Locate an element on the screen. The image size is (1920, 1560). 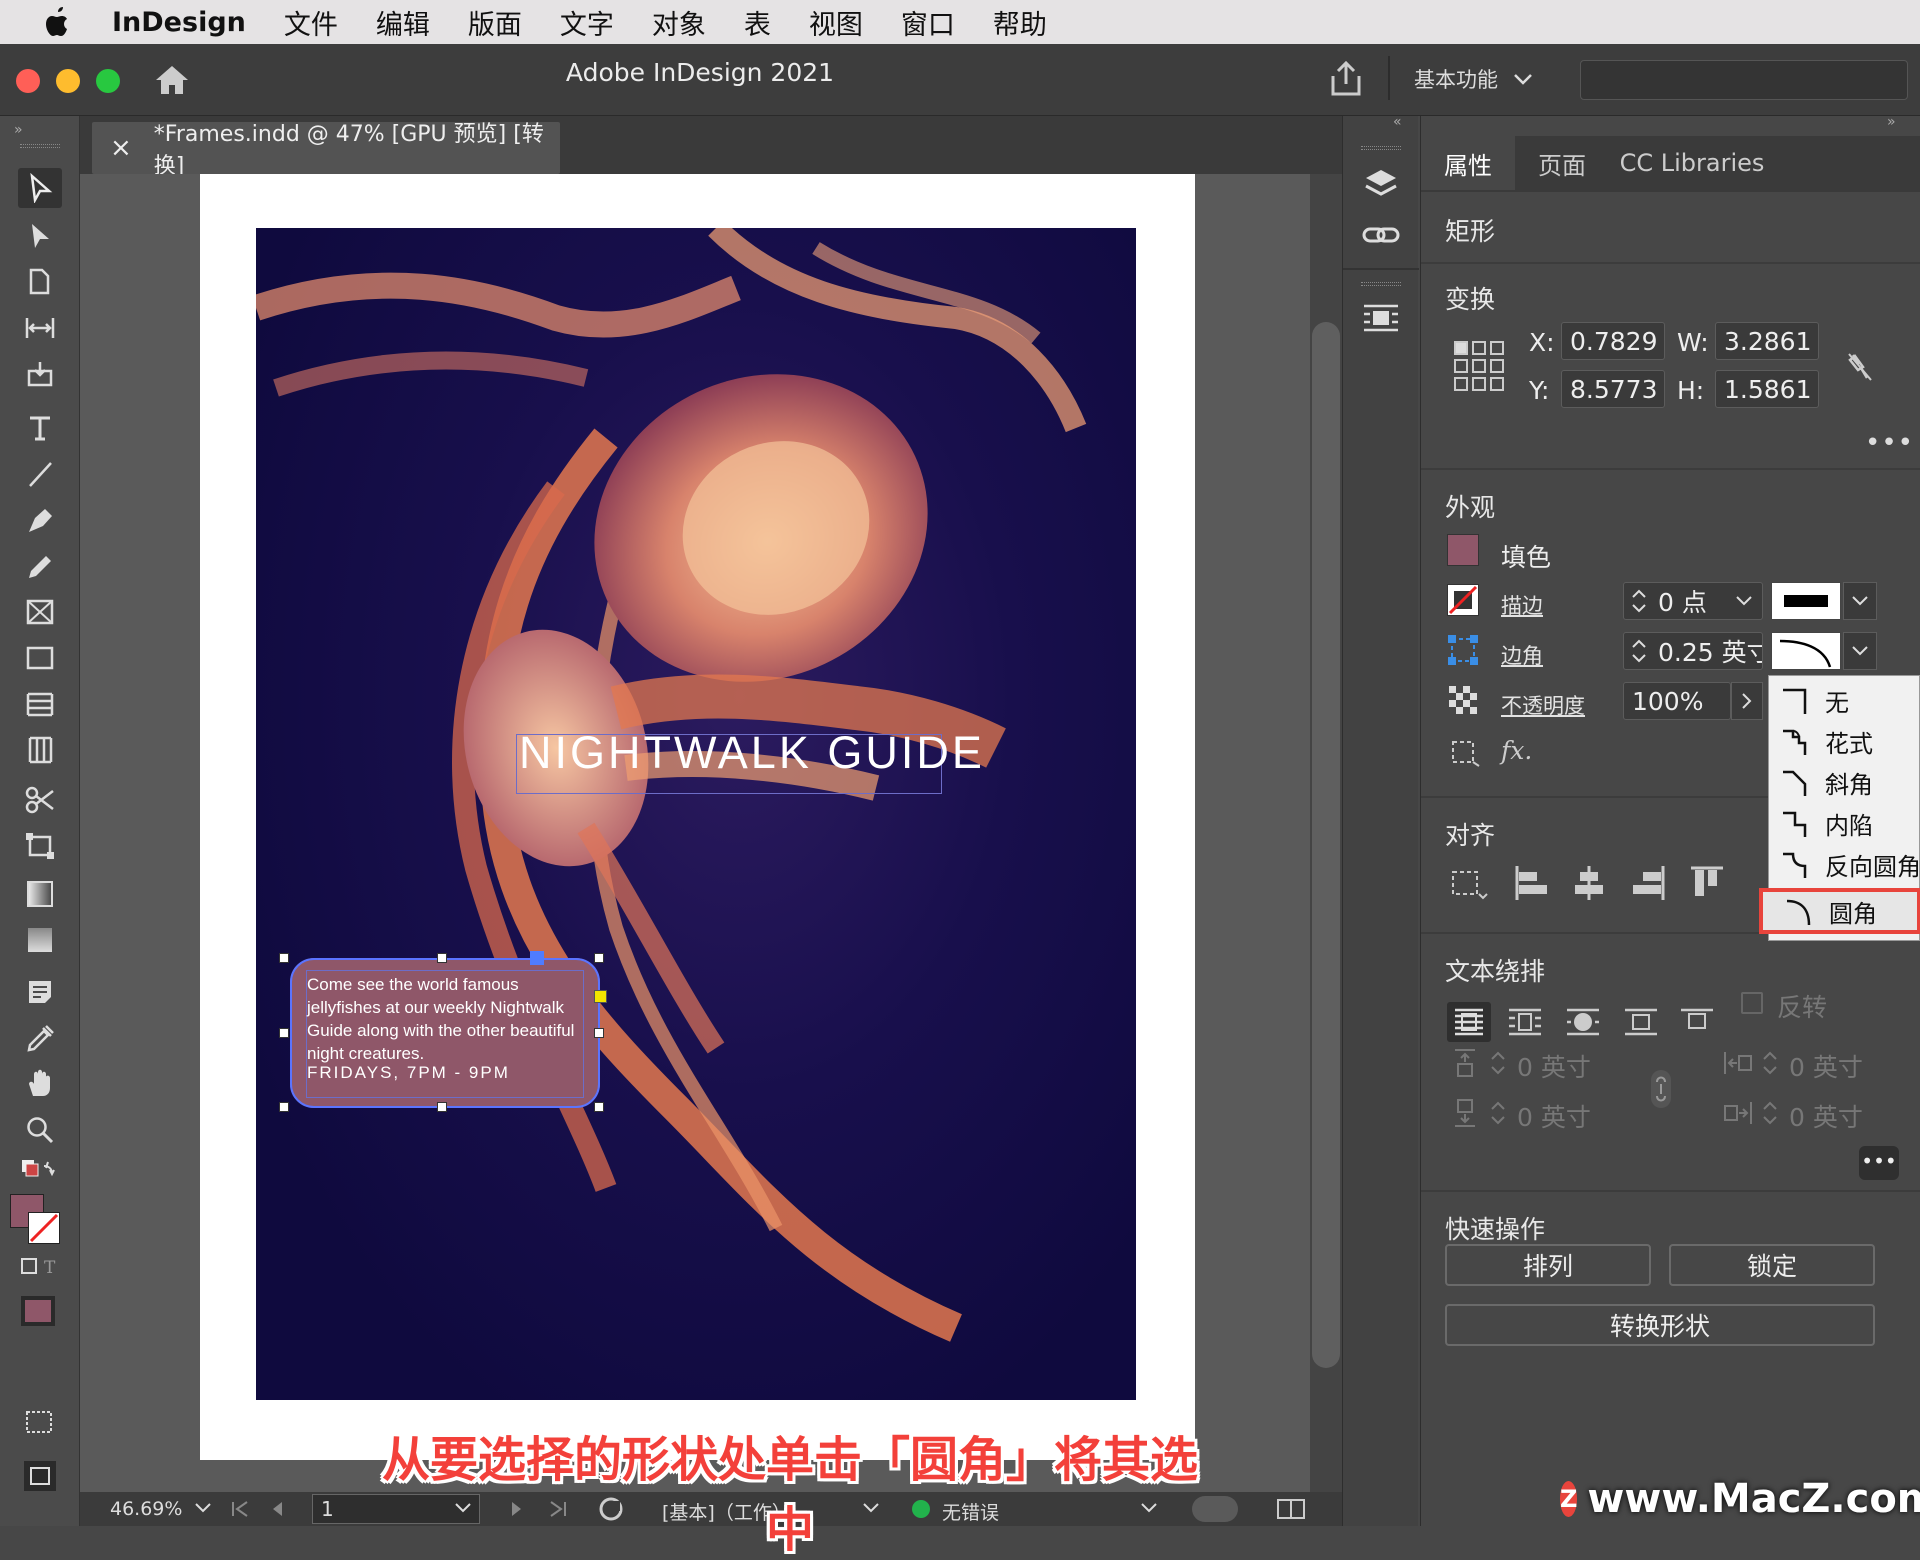
page-tool is located at coordinates (40, 282).